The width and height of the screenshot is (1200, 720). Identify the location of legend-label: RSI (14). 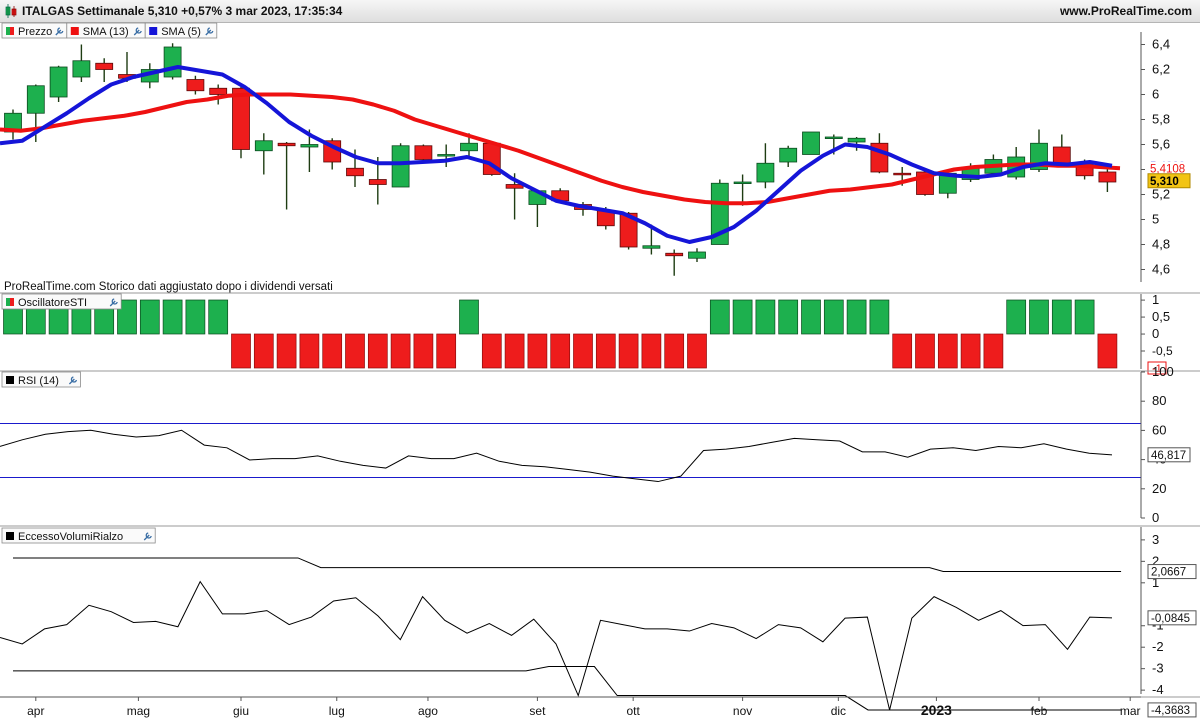
(38, 381).